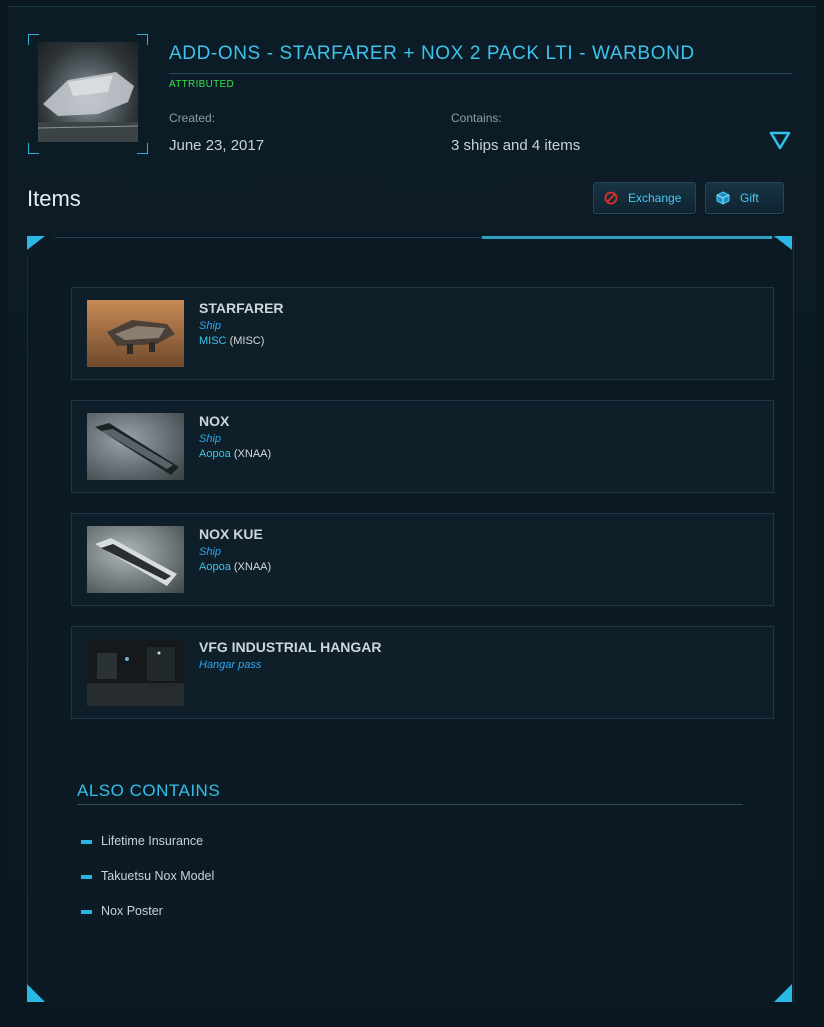  What do you see at coordinates (135, 446) in the screenshot?
I see `nox-image` at bounding box center [135, 446].